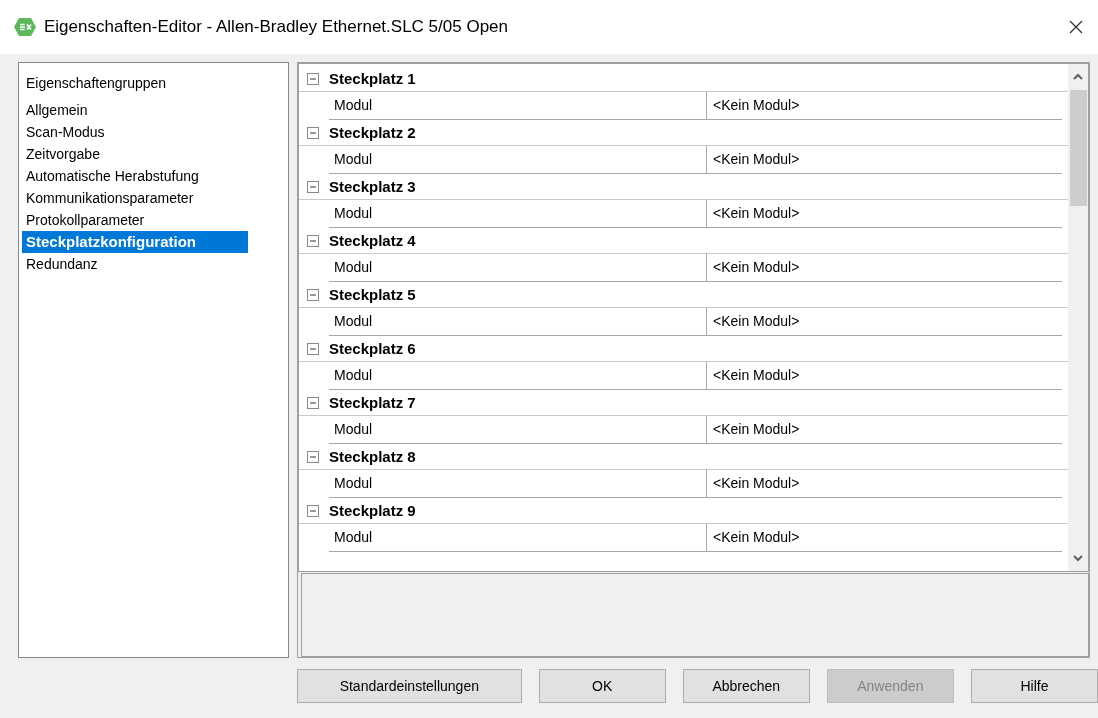  Describe the element at coordinates (155, 264) in the screenshot. I see `sidebar-item: Redundanz` at that location.